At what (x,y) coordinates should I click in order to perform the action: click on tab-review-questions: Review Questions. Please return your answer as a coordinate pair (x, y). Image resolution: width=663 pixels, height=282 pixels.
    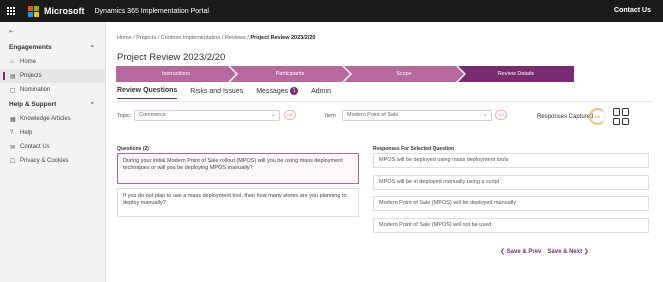
    Looking at the image, I should click on (147, 93).